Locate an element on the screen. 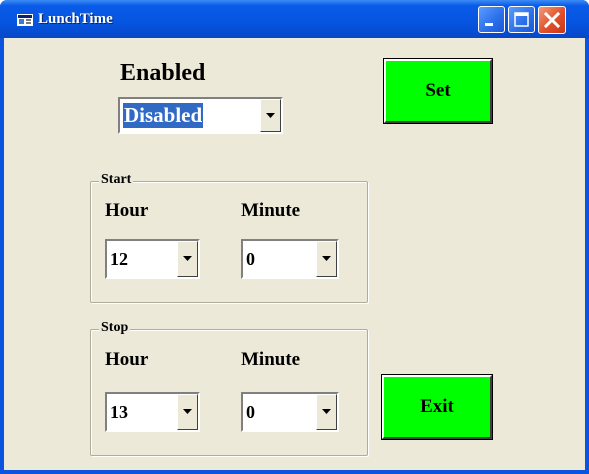  stop-minute-value: 0 is located at coordinates (250, 412).